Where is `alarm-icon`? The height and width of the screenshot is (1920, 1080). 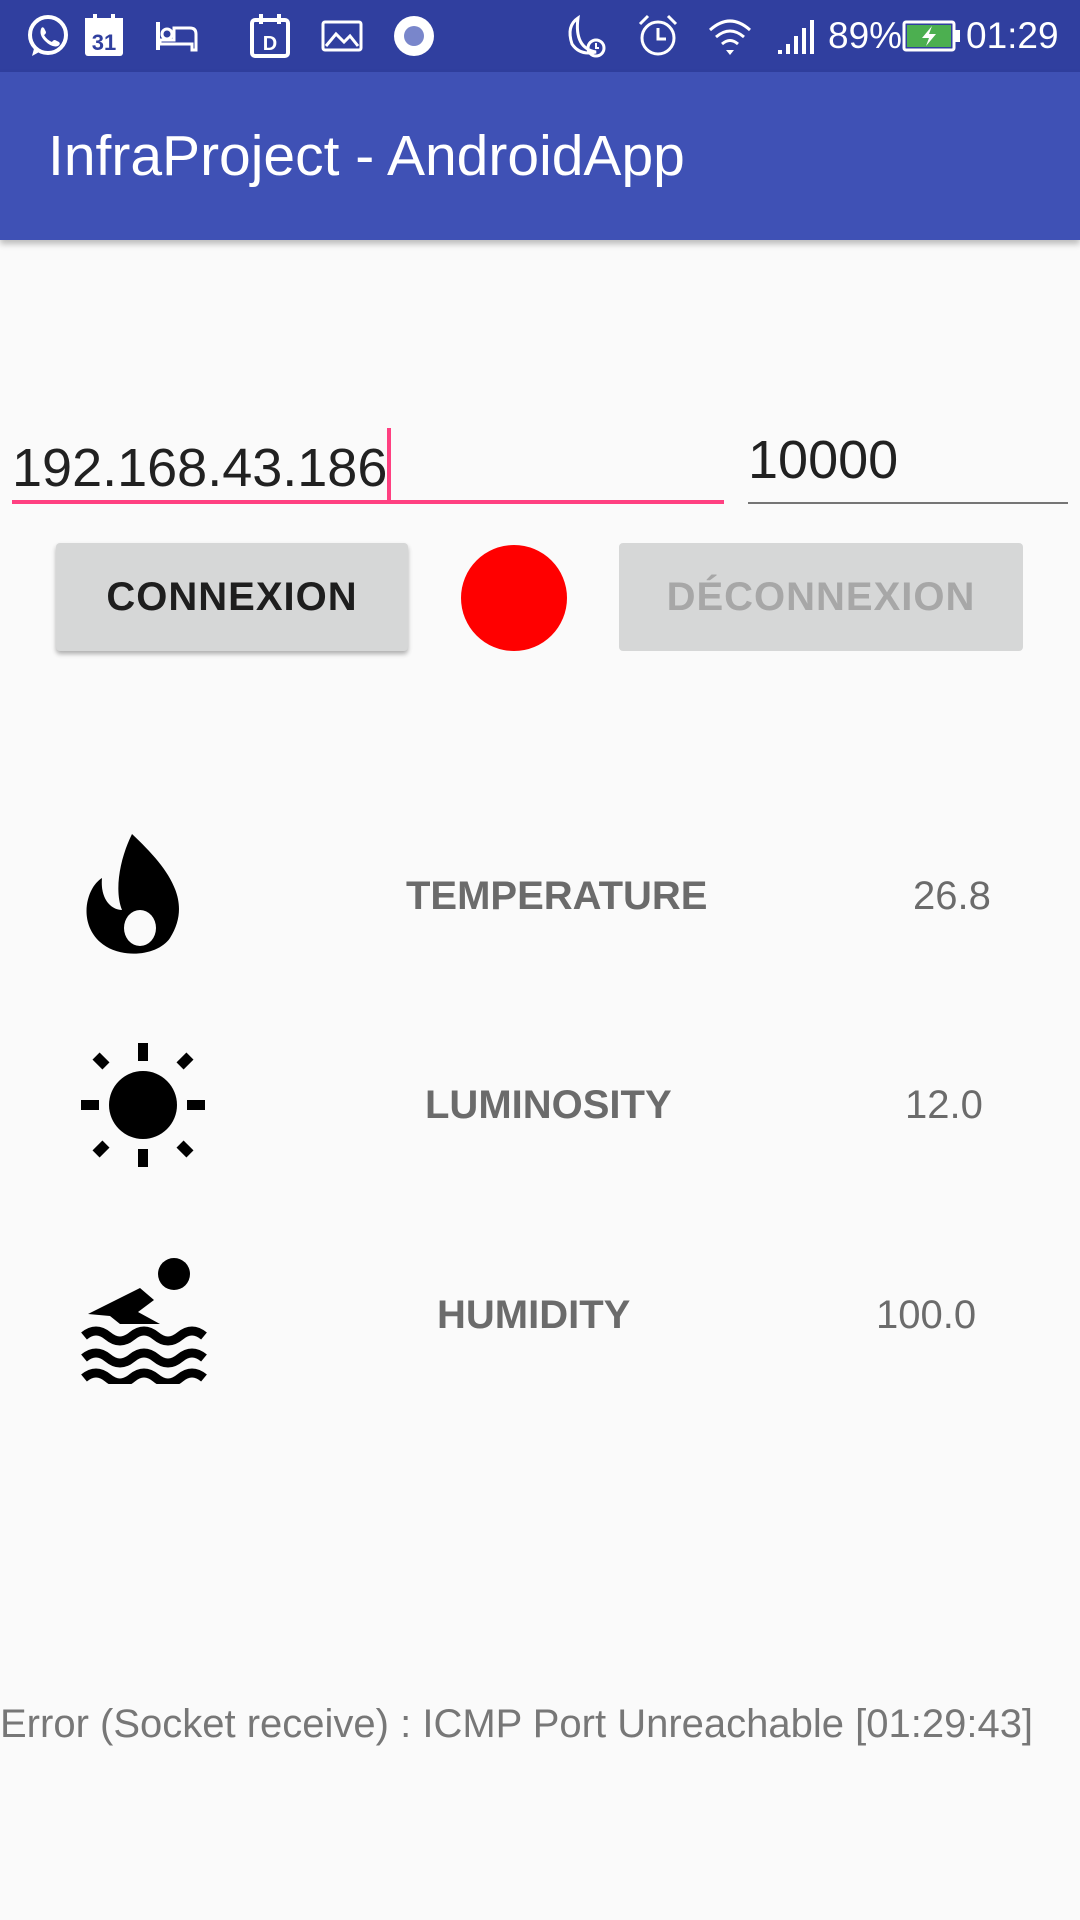 alarm-icon is located at coordinates (658, 35).